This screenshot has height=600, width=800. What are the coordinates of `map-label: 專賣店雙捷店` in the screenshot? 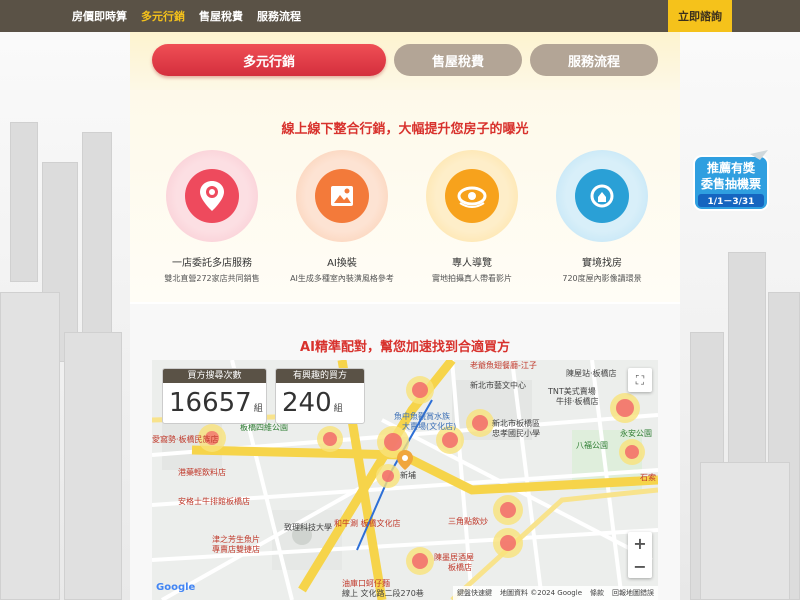 It's located at (236, 549).